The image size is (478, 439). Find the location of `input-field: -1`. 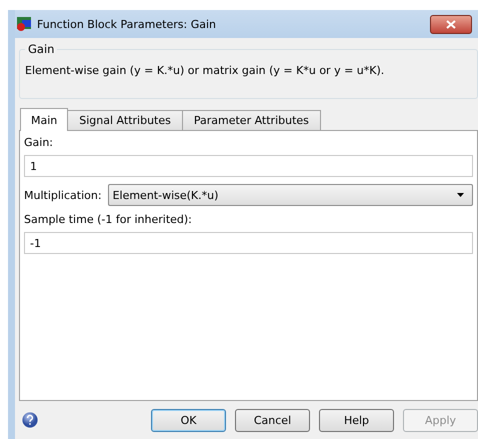

input-field: -1 is located at coordinates (248, 243).